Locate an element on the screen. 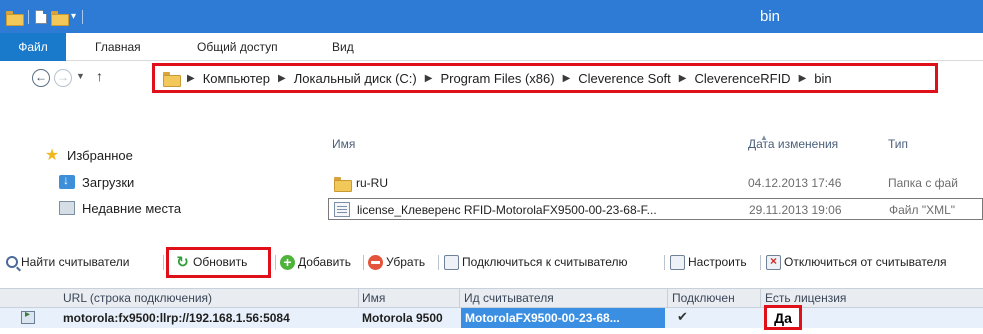 This screenshot has width=983, height=334. nav-item-favorites: ★ Избранное is located at coordinates (88, 155).